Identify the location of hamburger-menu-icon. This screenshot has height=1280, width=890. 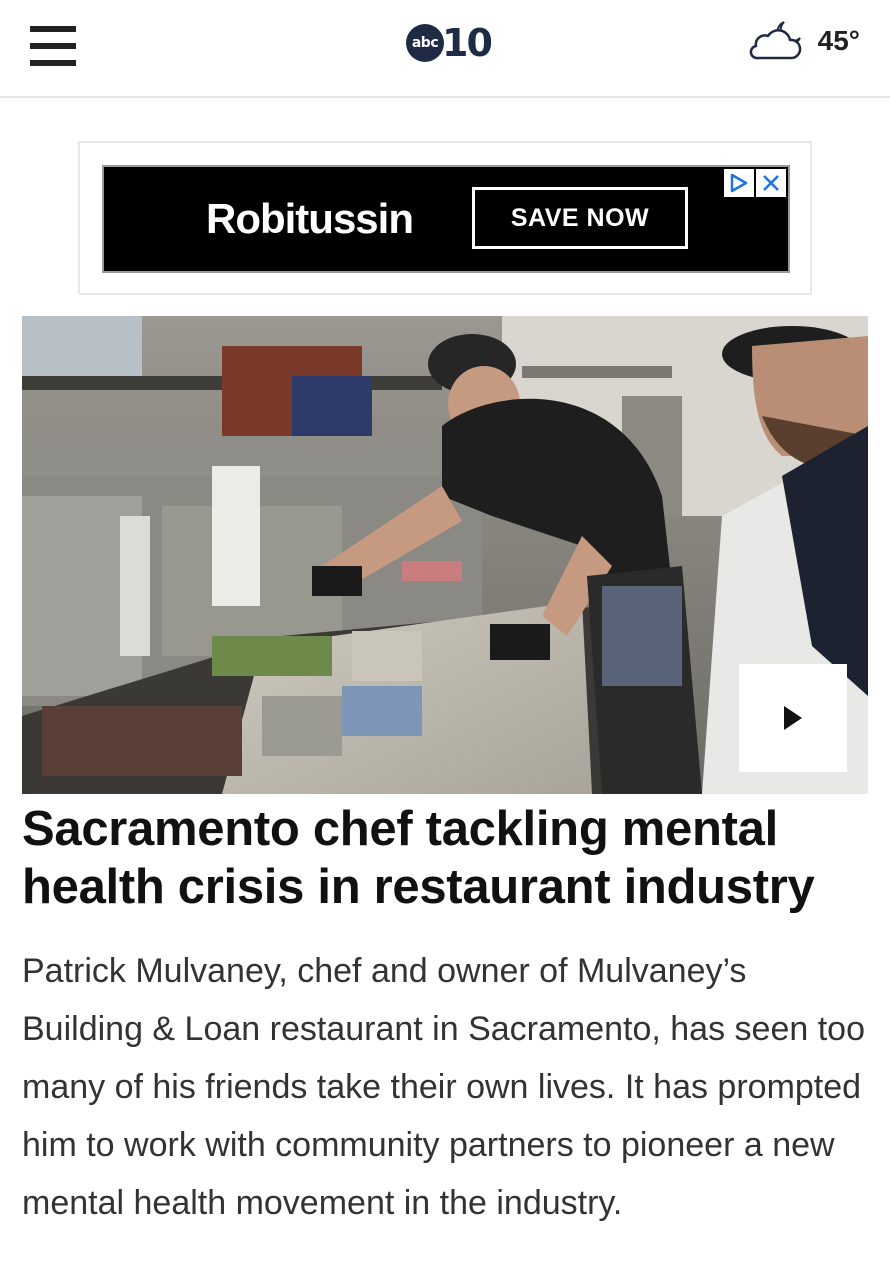
(53, 46).